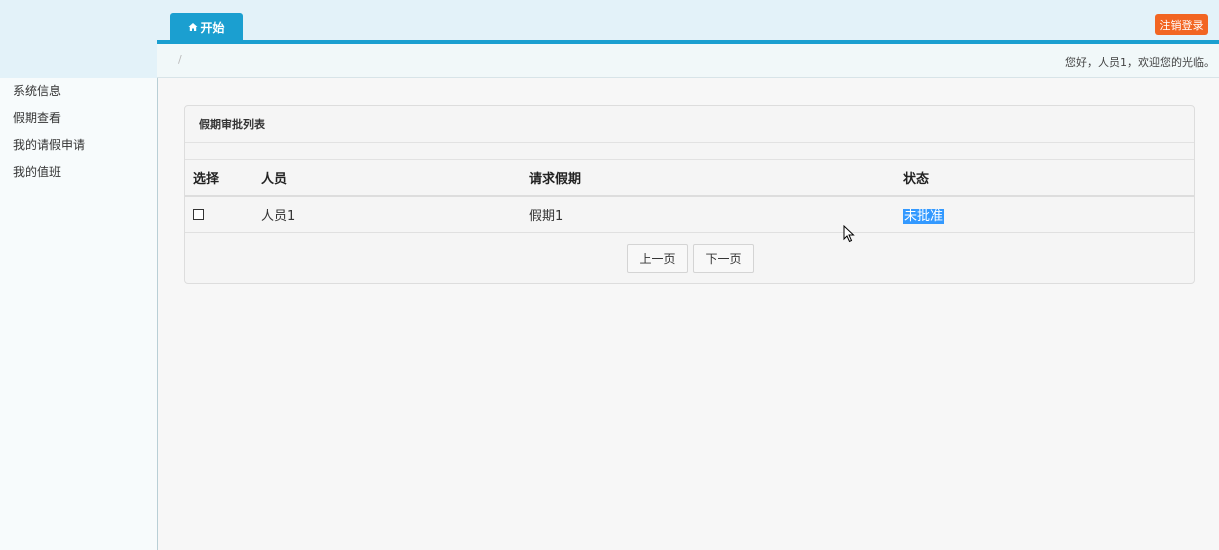  Describe the element at coordinates (657, 258) in the screenshot. I see `prev-page-button: 上一页` at that location.